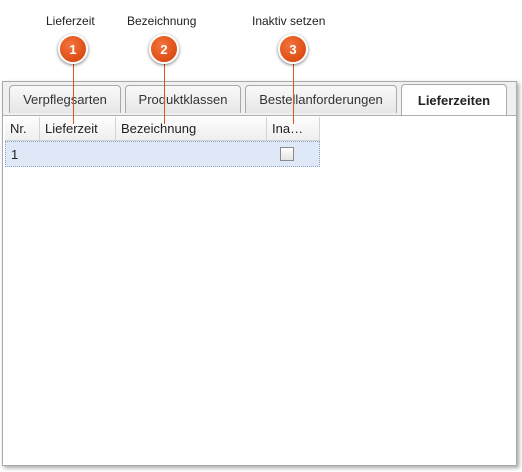 The image size is (522, 472). Describe the element at coordinates (191, 129) in the screenshot. I see `column-header-bezeichnung: Bezeichnung` at that location.